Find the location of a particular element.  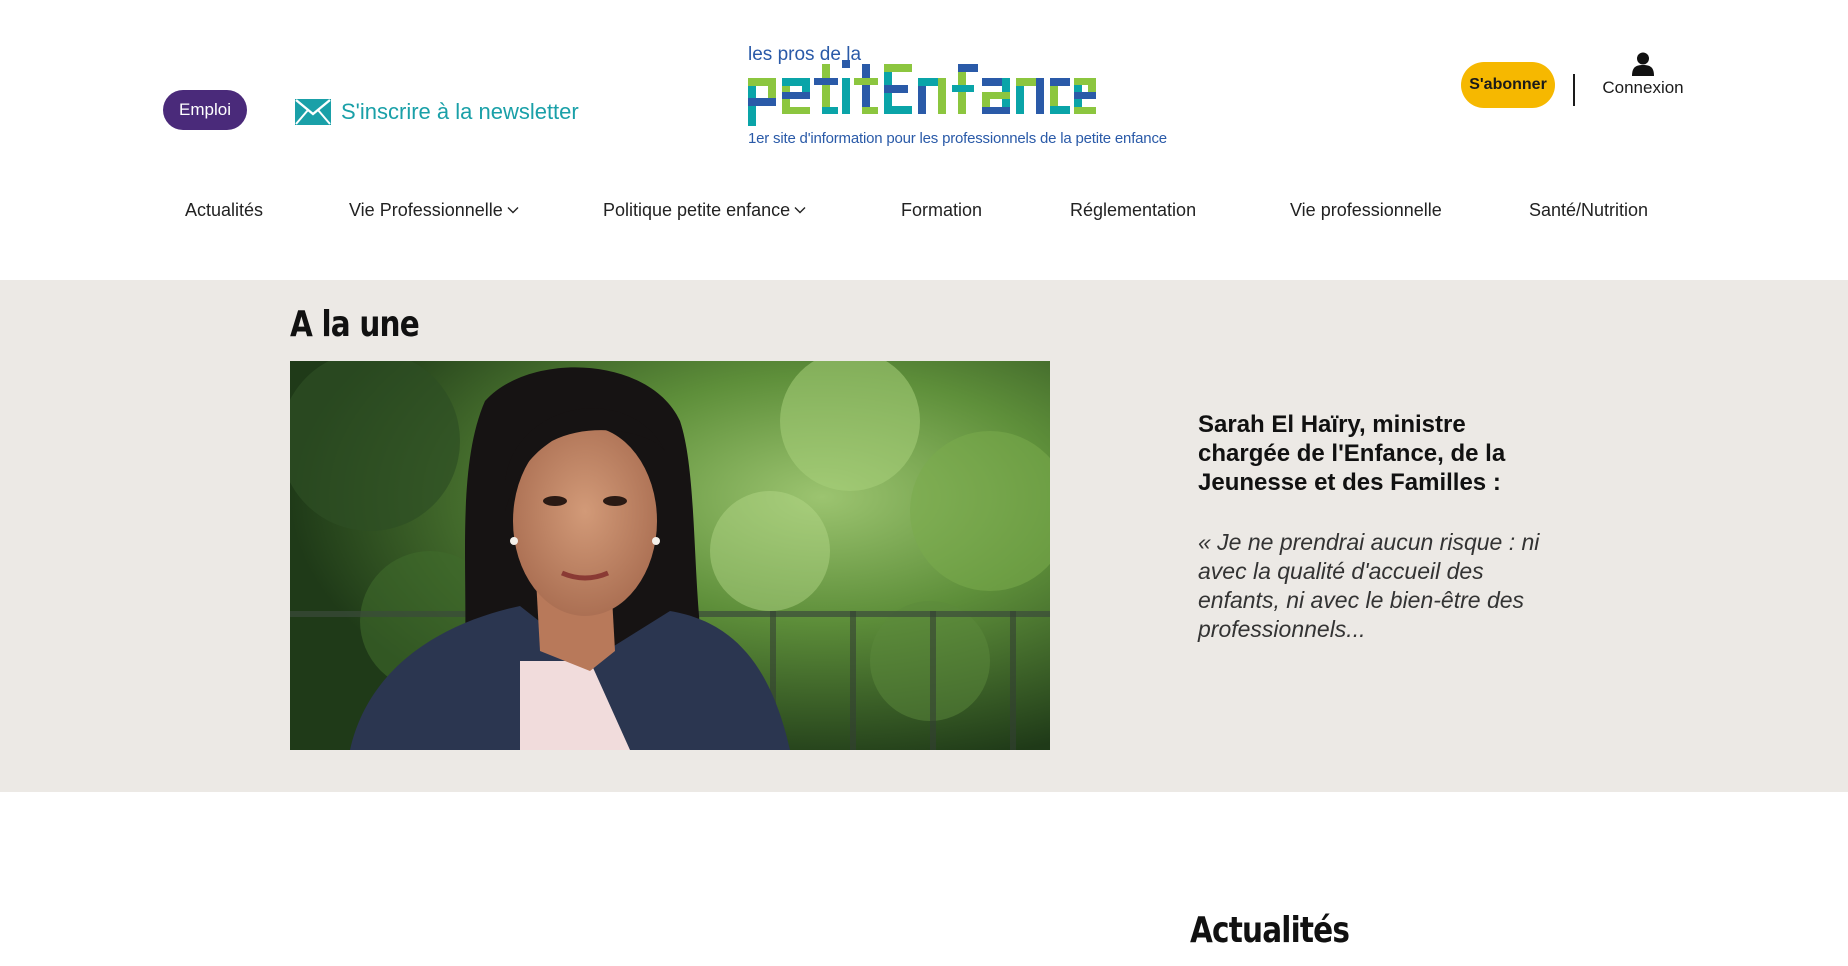

nav-item-reglementation: Réglementation is located at coordinates (1133, 210).